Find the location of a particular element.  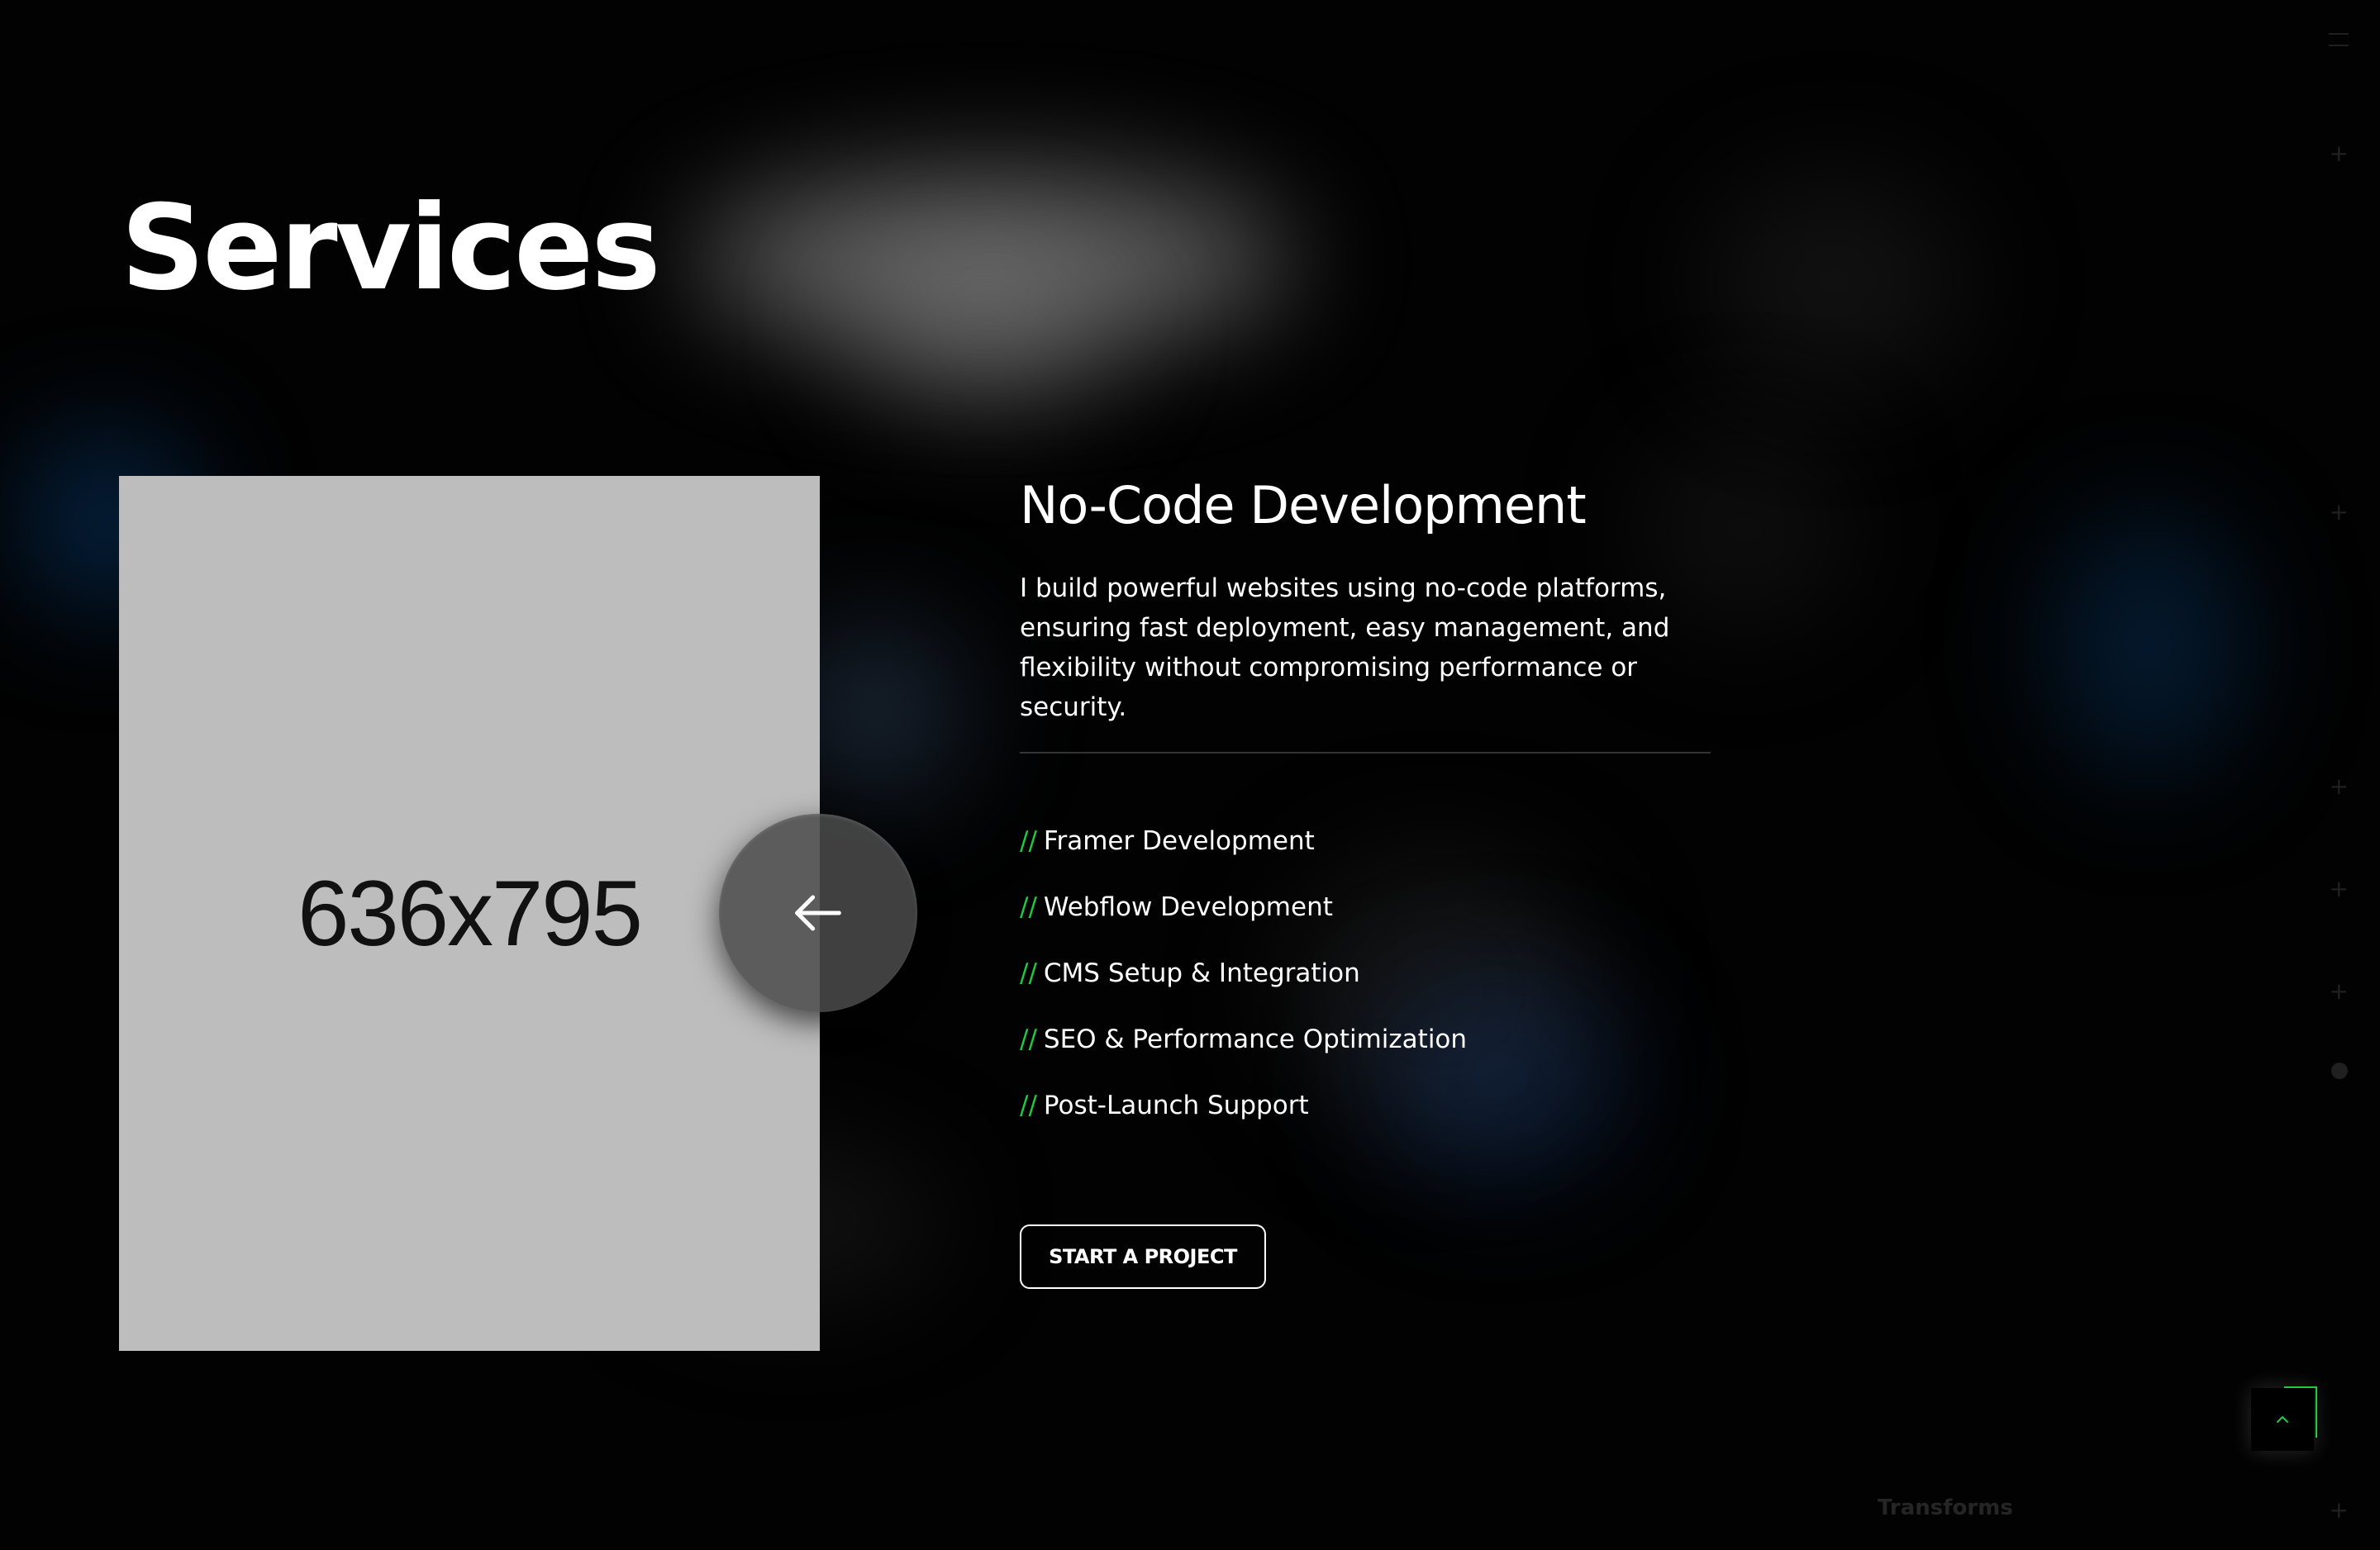

arrow-left-icon is located at coordinates (818, 913).